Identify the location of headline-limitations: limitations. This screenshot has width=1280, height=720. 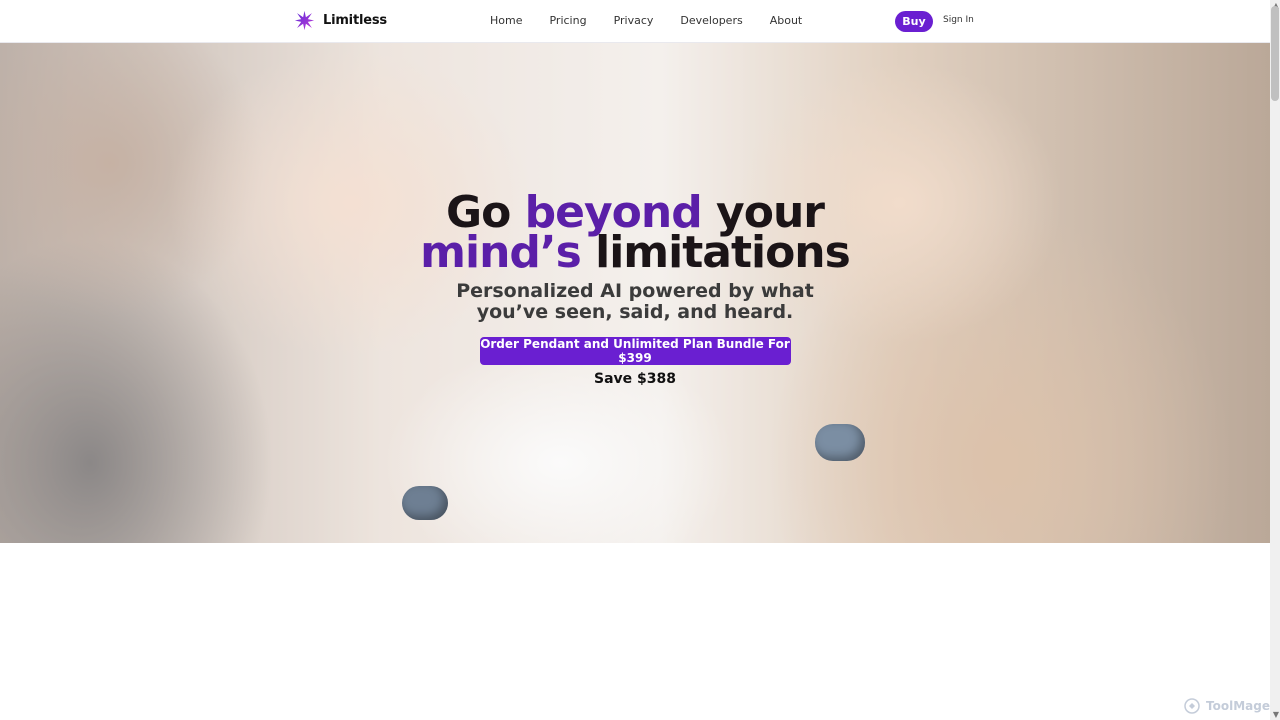
(715, 252).